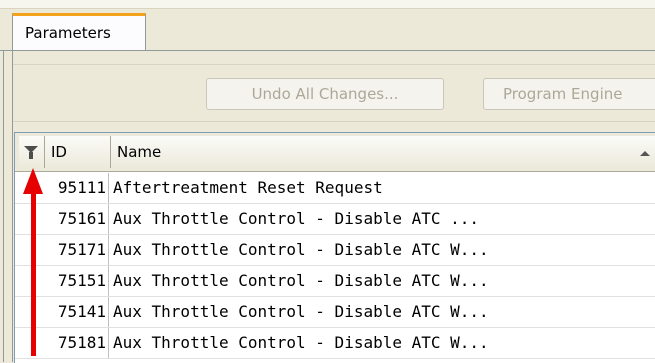  Describe the element at coordinates (62, 312) in the screenshot. I see `row-id: 75141` at that location.